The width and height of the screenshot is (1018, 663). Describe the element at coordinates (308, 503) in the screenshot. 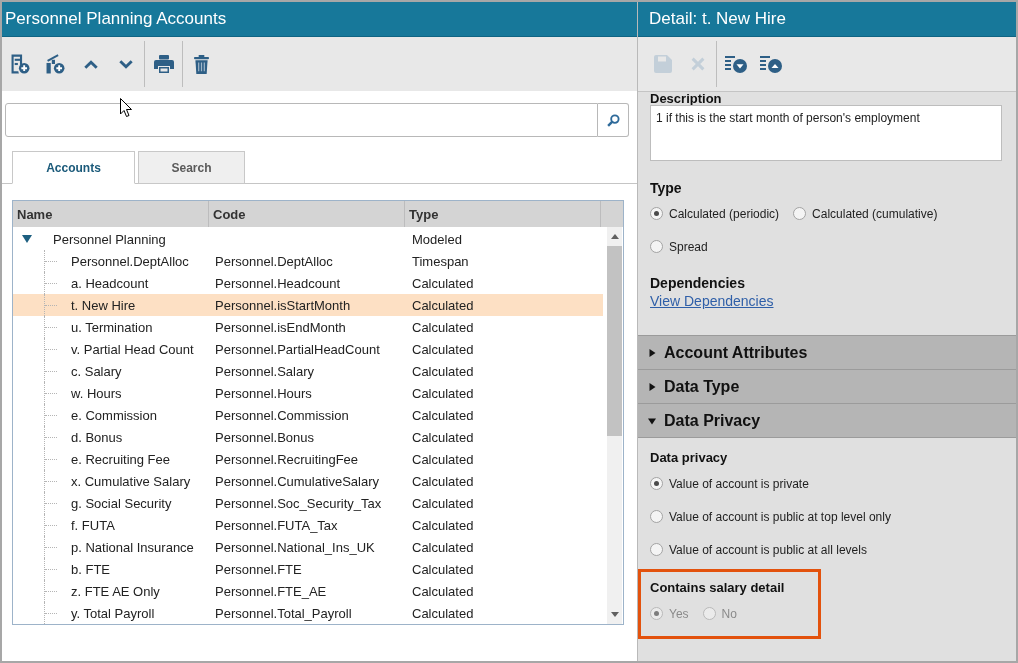

I see `table-row: g. Social Security Personnel.Soc_Security_Tax Calculated` at that location.